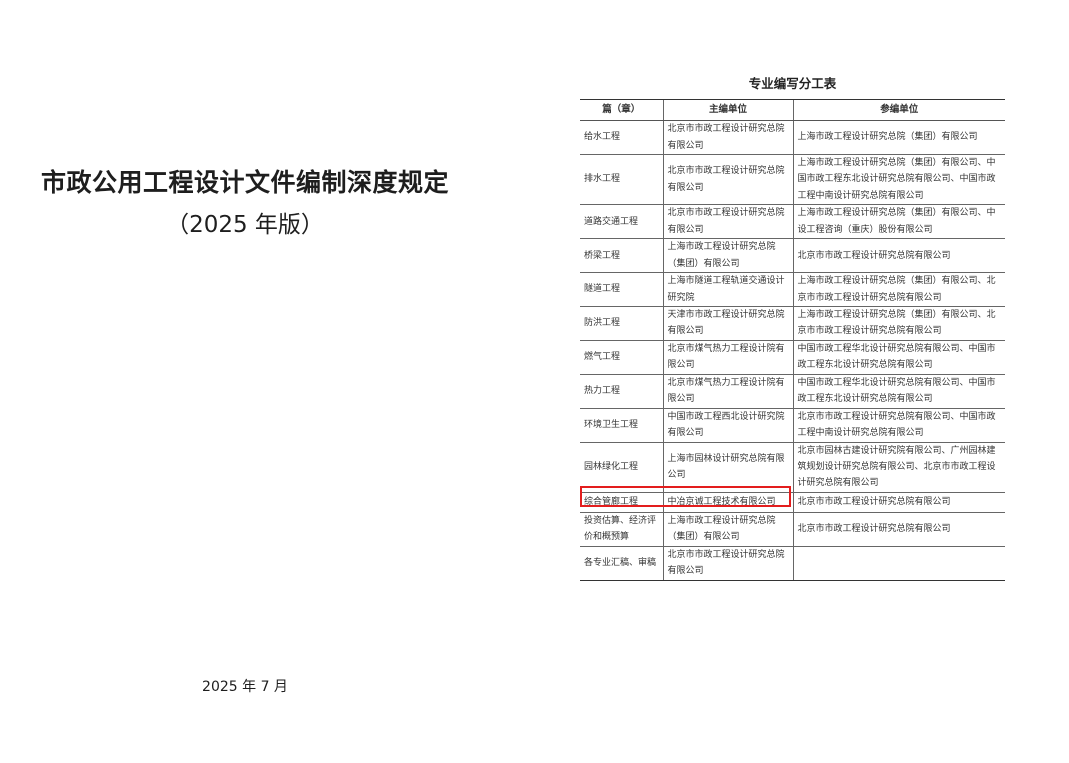 The image size is (1069, 763). I want to click on chapter-cell: 给水工程, so click(621, 137).